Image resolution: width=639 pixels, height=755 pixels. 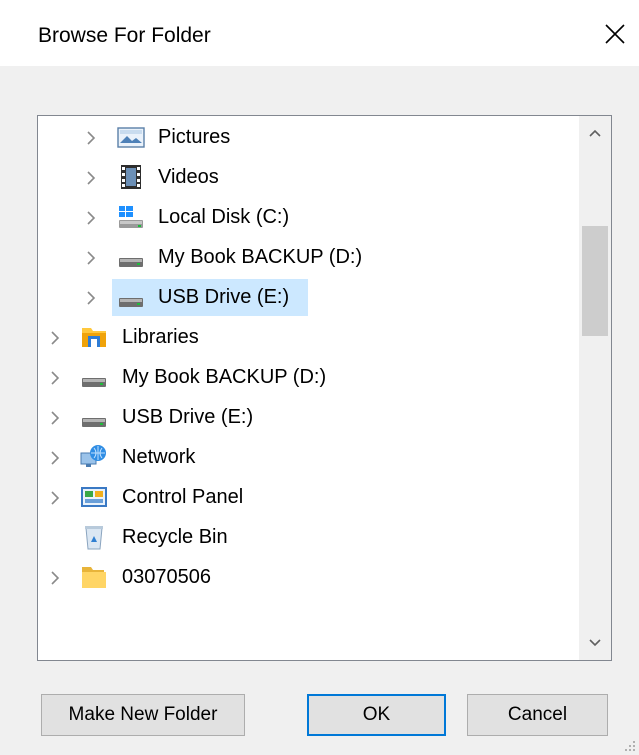 What do you see at coordinates (175, 537) in the screenshot?
I see `tree-item-label: Recycle Bin` at bounding box center [175, 537].